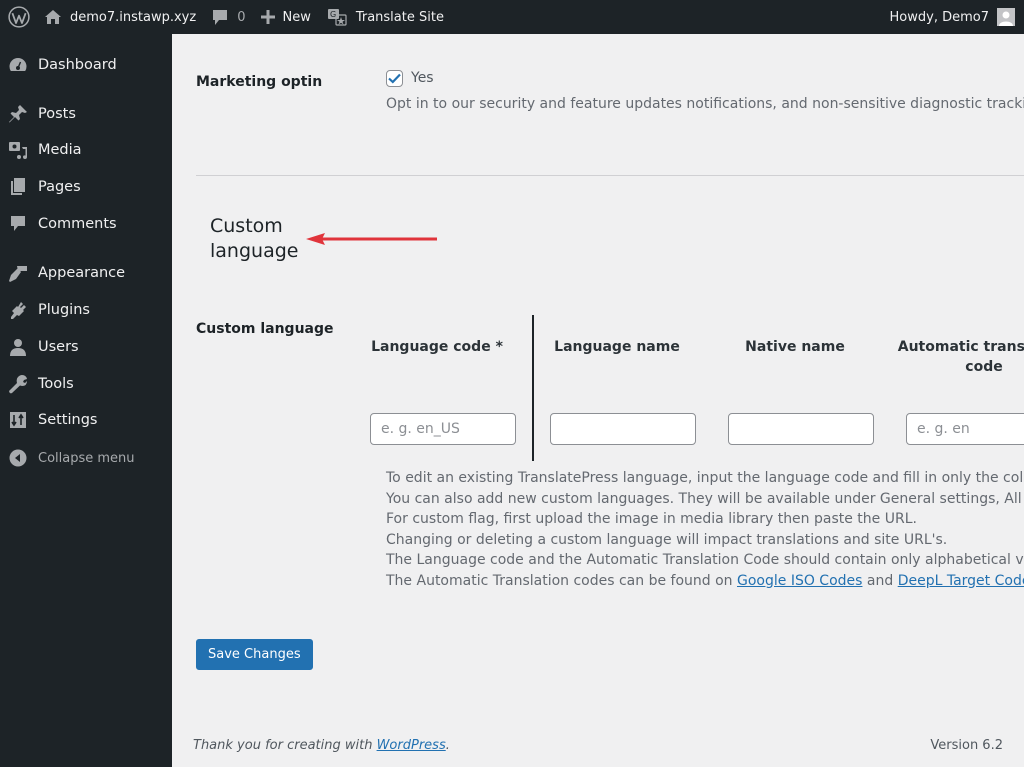 This screenshot has width=1024, height=767. What do you see at coordinates (447, 745) in the screenshot?
I see `footer-thanks-suffix: .` at bounding box center [447, 745].